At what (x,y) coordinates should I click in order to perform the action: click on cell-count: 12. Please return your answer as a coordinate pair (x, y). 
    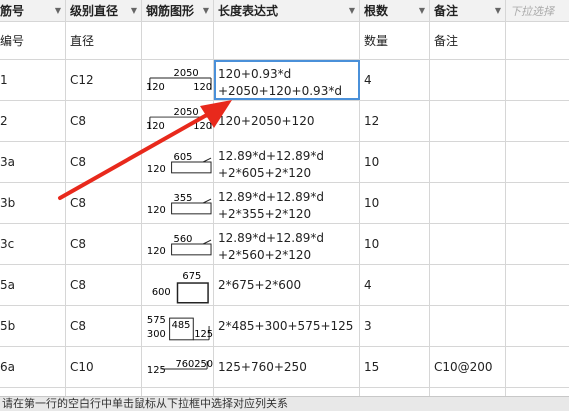
    Looking at the image, I should click on (395, 121).